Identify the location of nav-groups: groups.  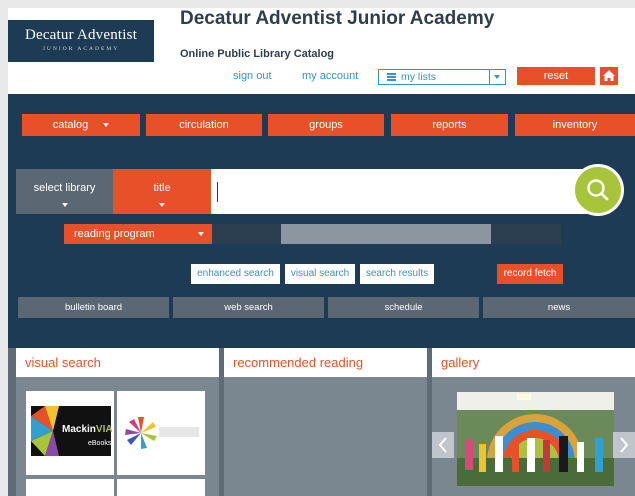
(326, 125).